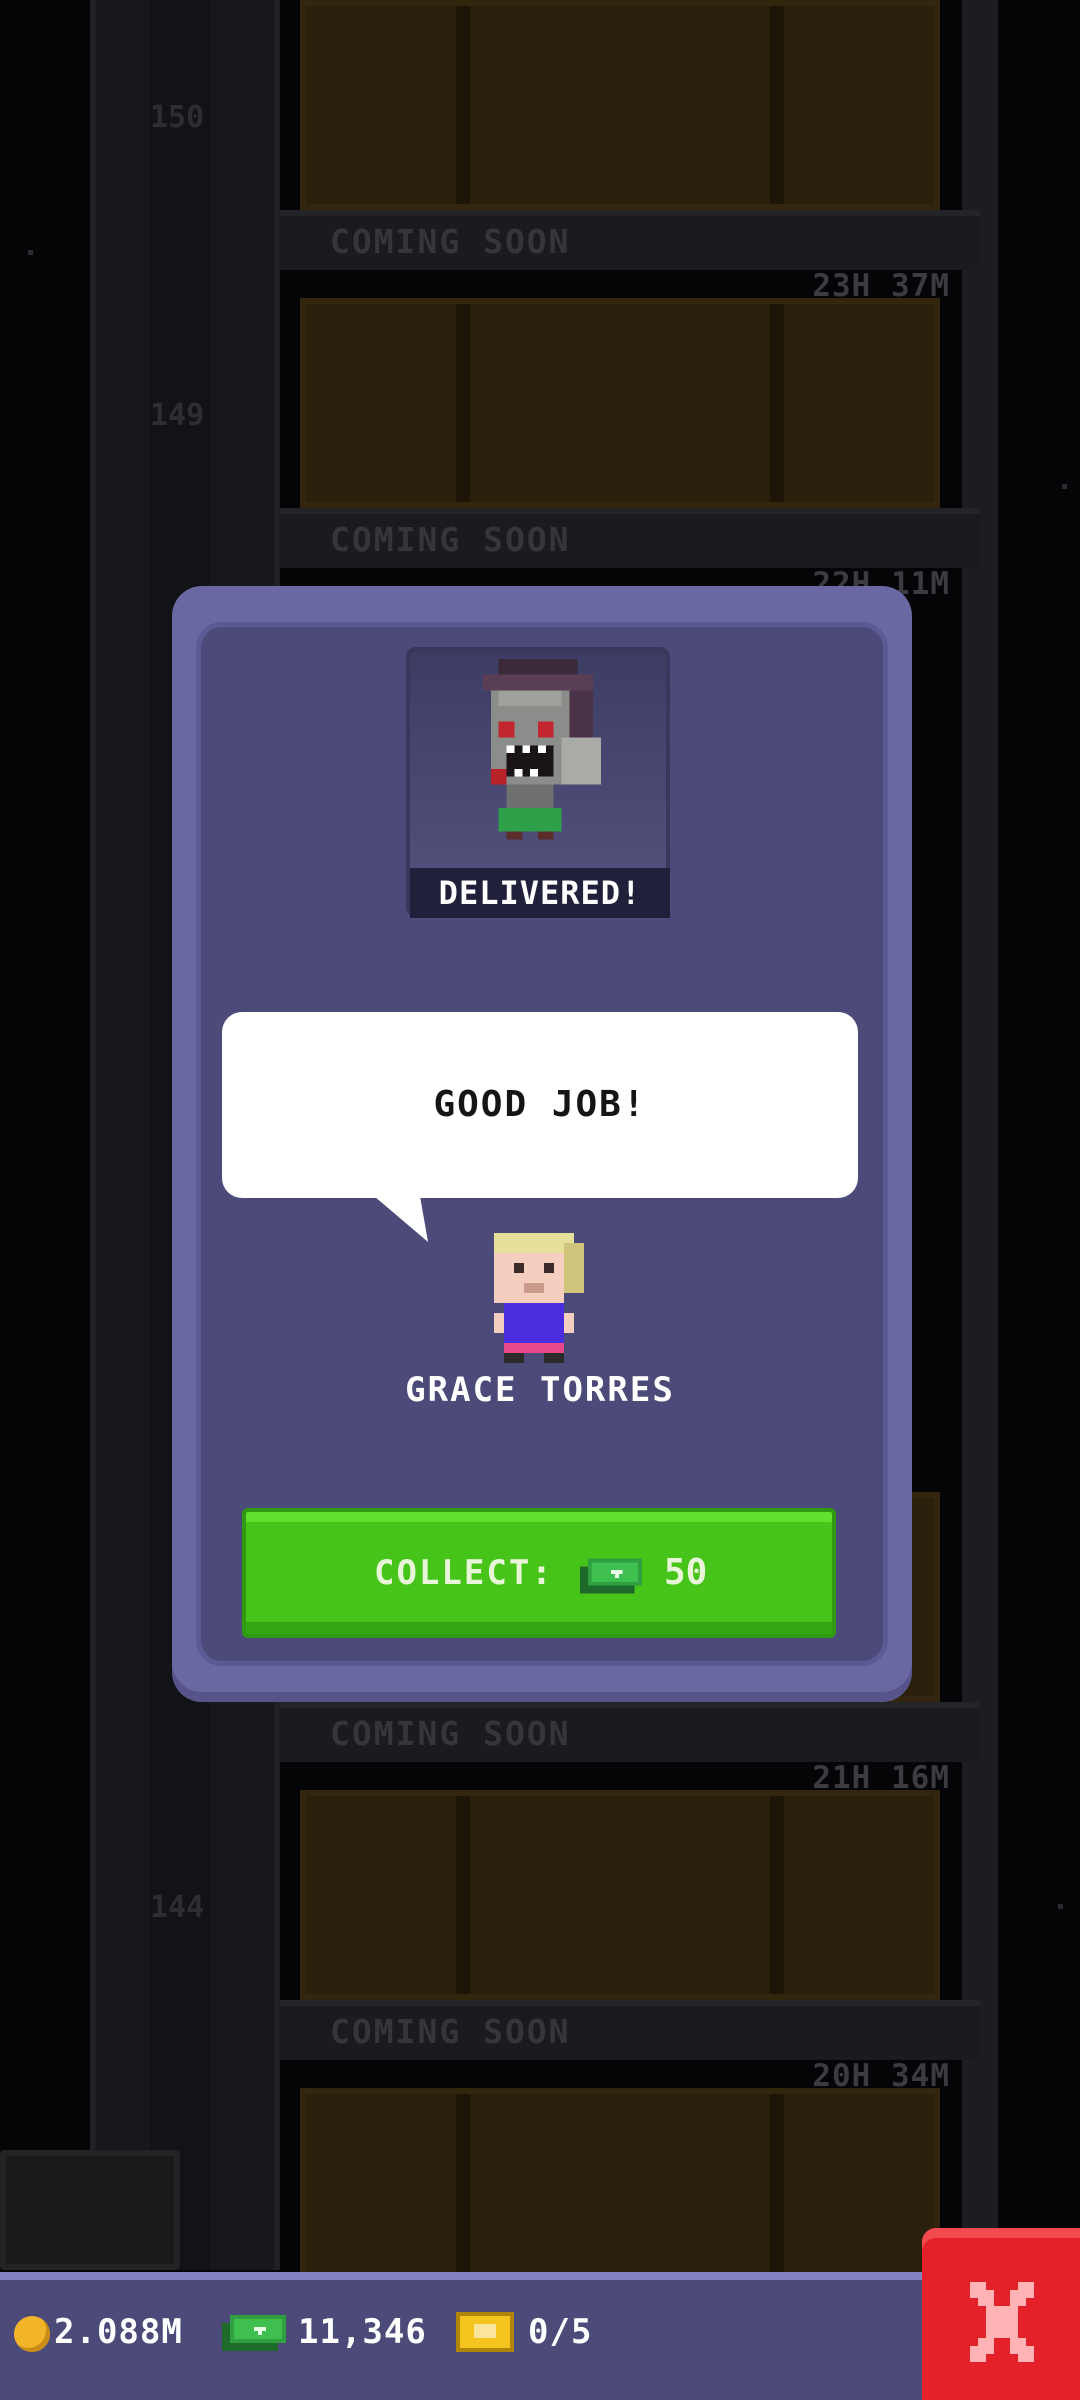 Image resolution: width=1080 pixels, height=2400 pixels. I want to click on zombie-bitizen-icon, so click(542, 749).